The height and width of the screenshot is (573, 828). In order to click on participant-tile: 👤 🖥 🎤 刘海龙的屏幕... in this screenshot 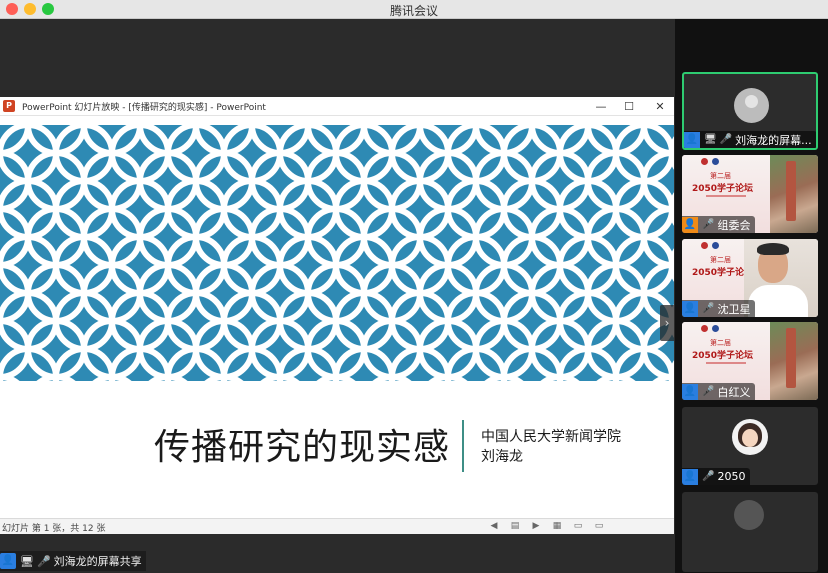, I will do `click(750, 111)`.